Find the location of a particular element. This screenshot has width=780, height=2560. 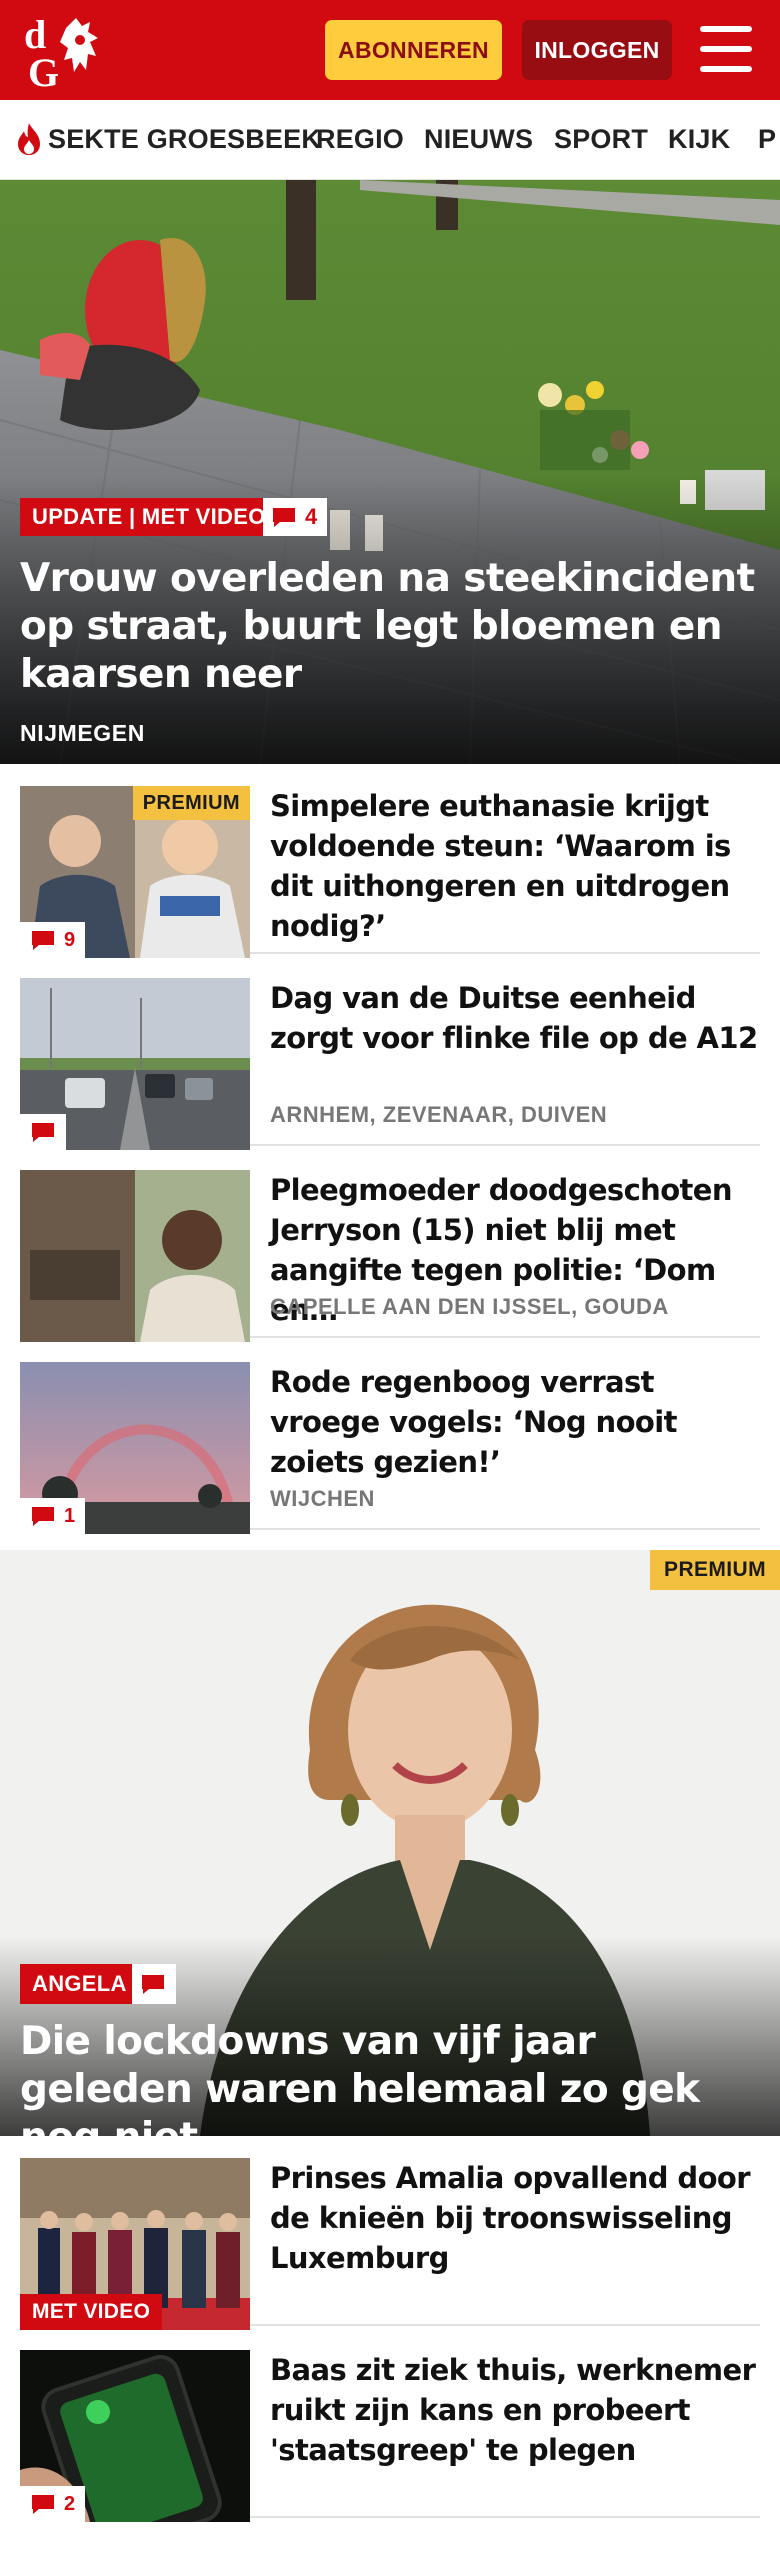

feature-comment-count is located at coordinates (154, 1984).